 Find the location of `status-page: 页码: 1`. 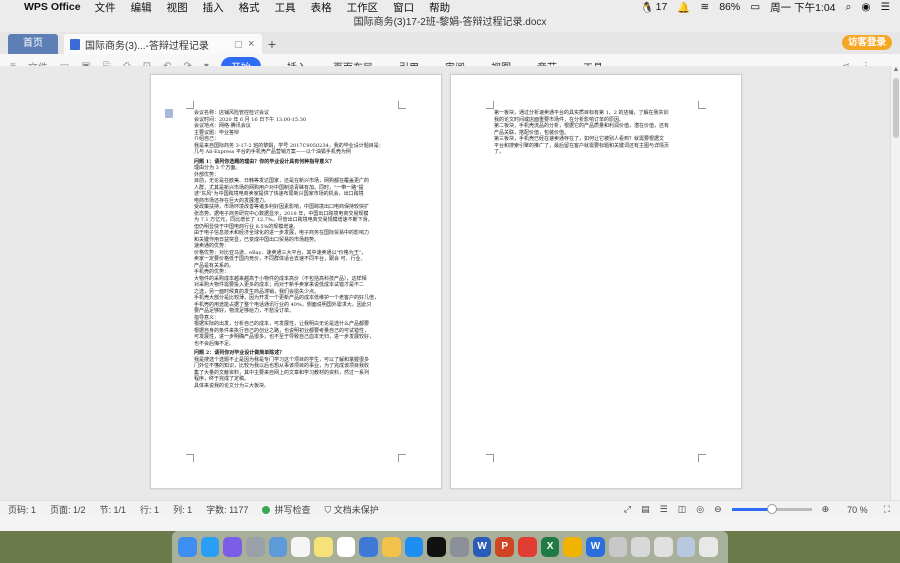

status-page: 页码: 1 is located at coordinates (22, 509).